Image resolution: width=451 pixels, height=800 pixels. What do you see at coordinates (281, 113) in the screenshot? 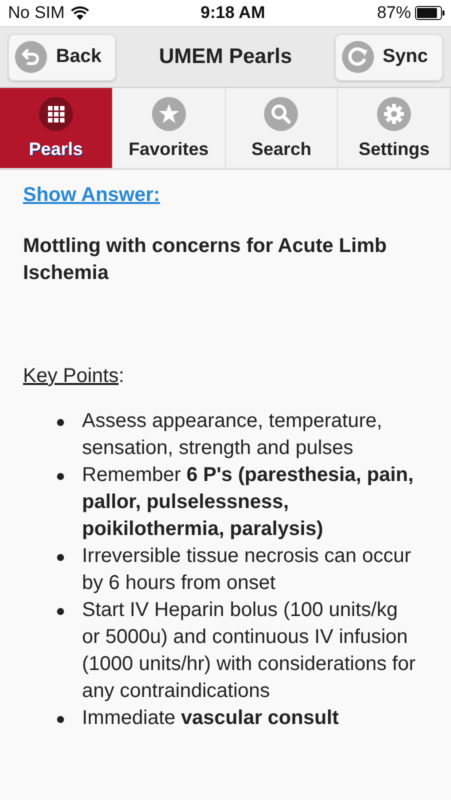
I see `search-icon` at bounding box center [281, 113].